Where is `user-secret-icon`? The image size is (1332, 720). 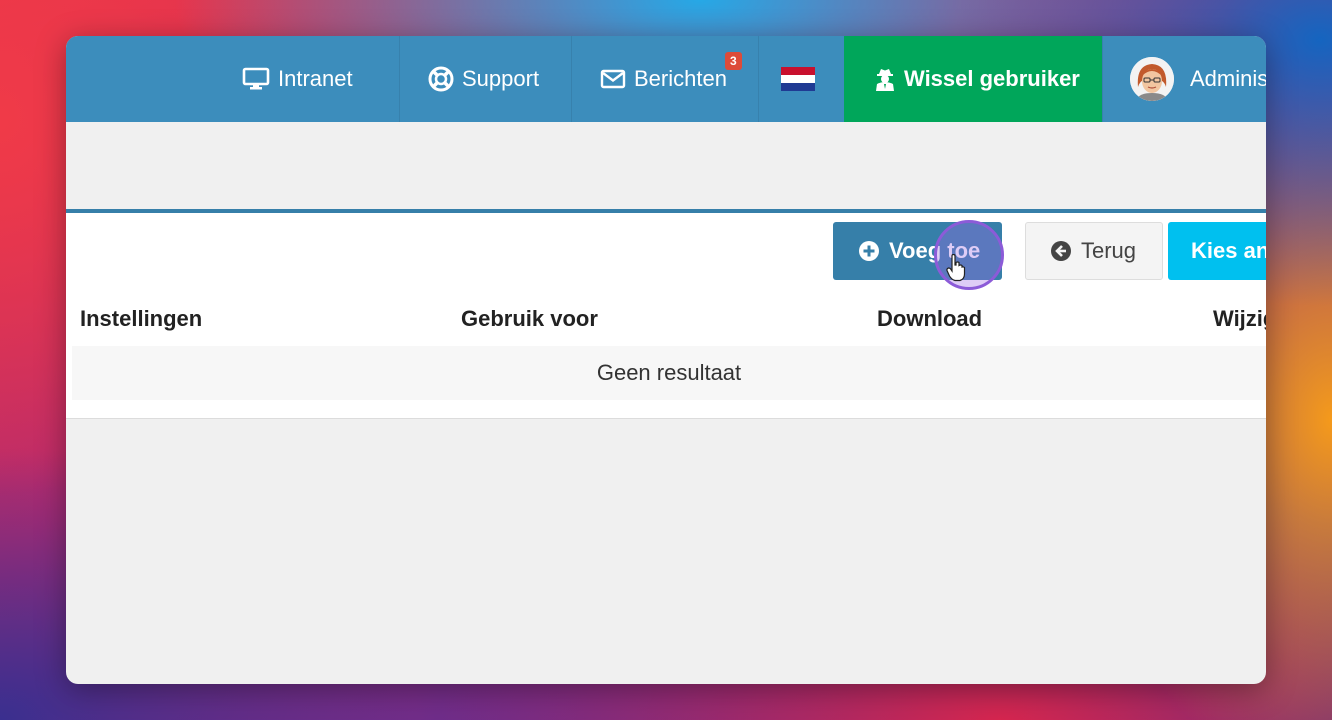 user-secret-icon is located at coordinates (885, 80).